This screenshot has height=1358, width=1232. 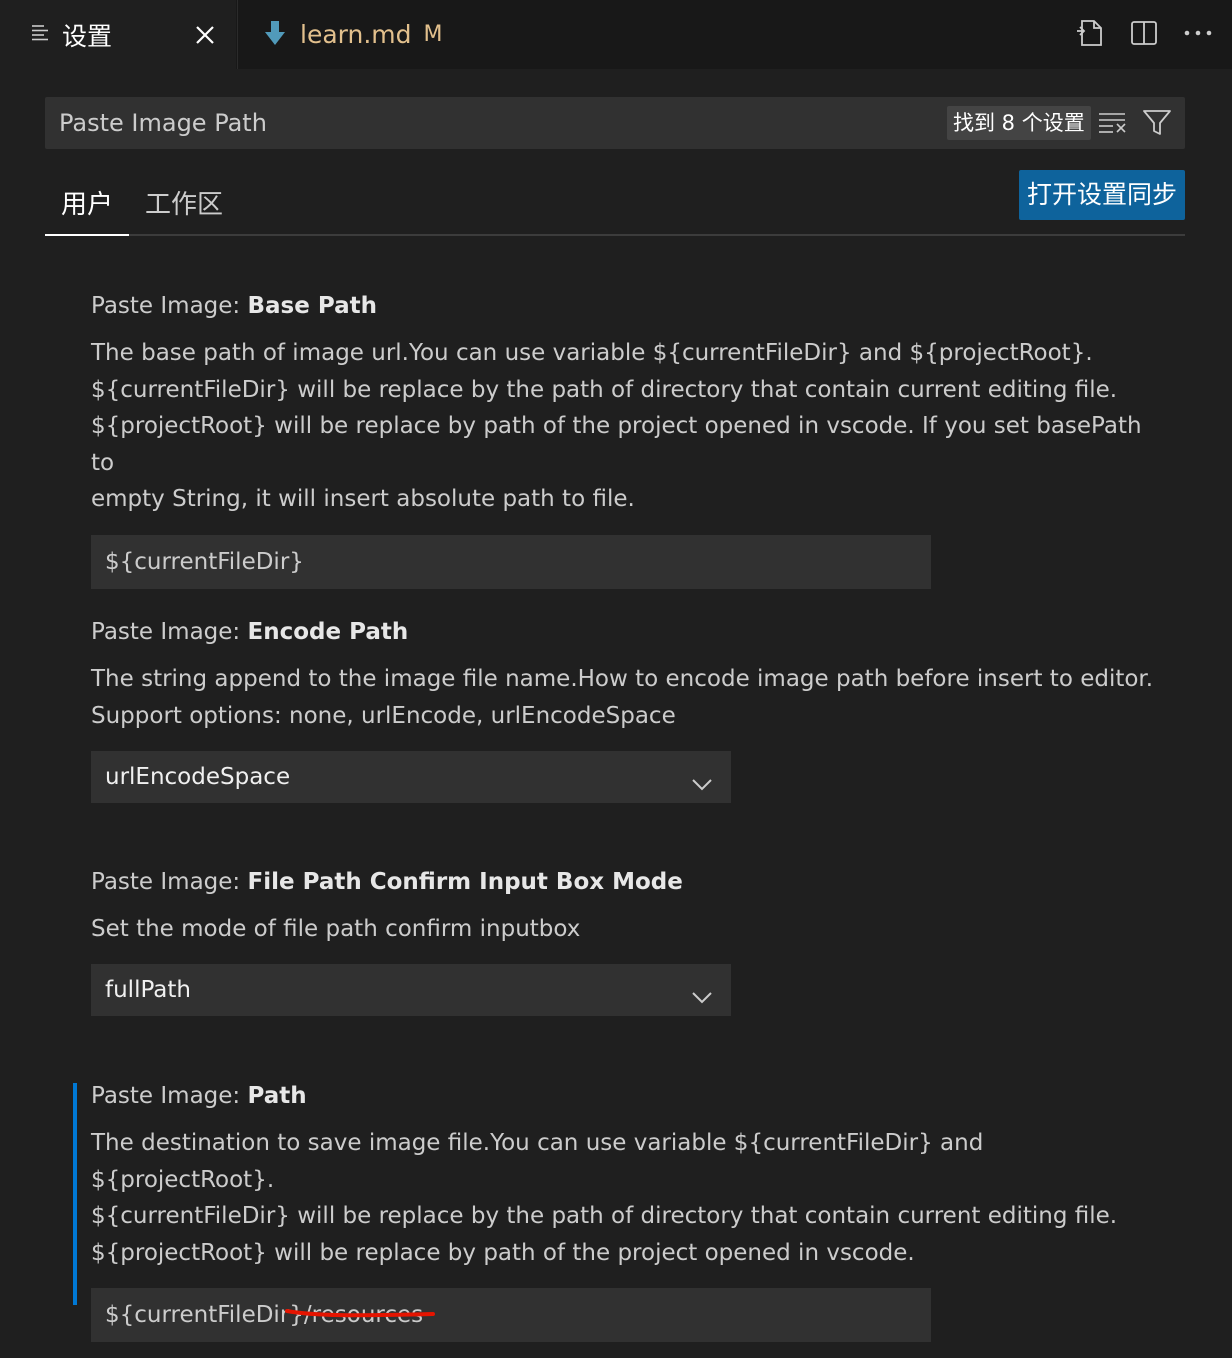 I want to click on setting-name: Path, so click(x=277, y=1096).